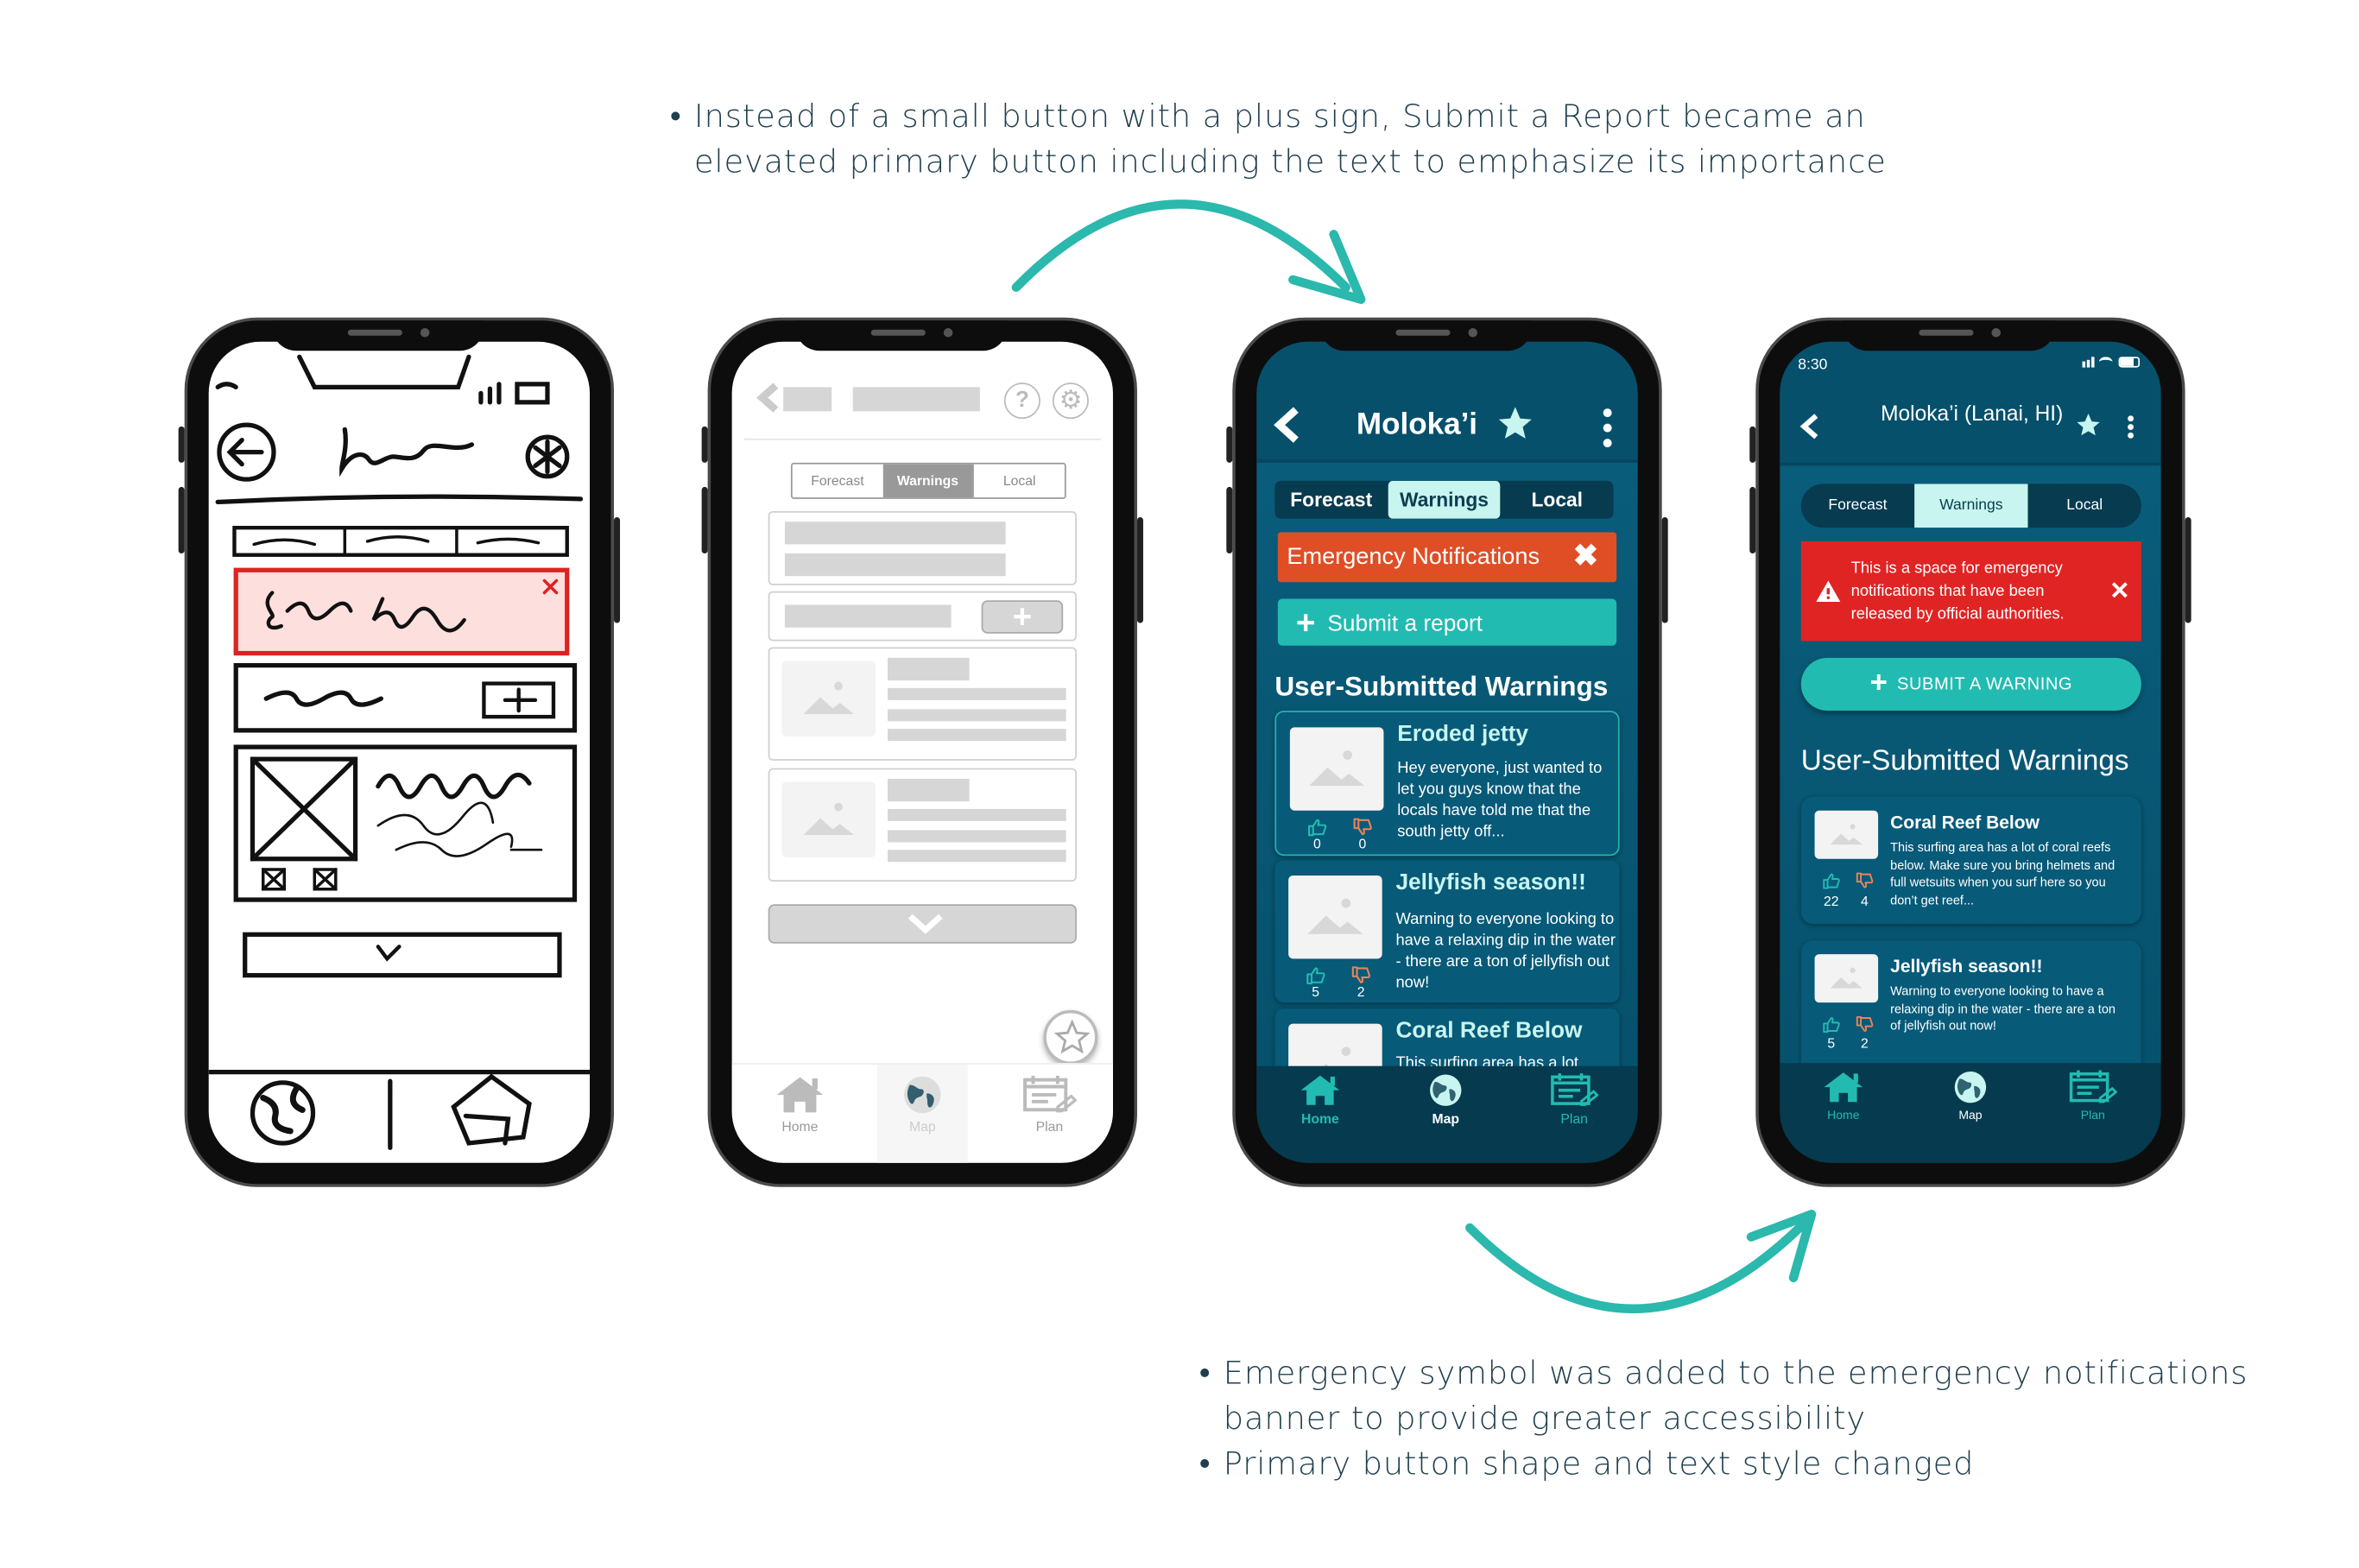 The height and width of the screenshot is (1568, 2359). What do you see at coordinates (1413, 557) in the screenshot?
I see `emergency-label: Emergency Notifications` at bounding box center [1413, 557].